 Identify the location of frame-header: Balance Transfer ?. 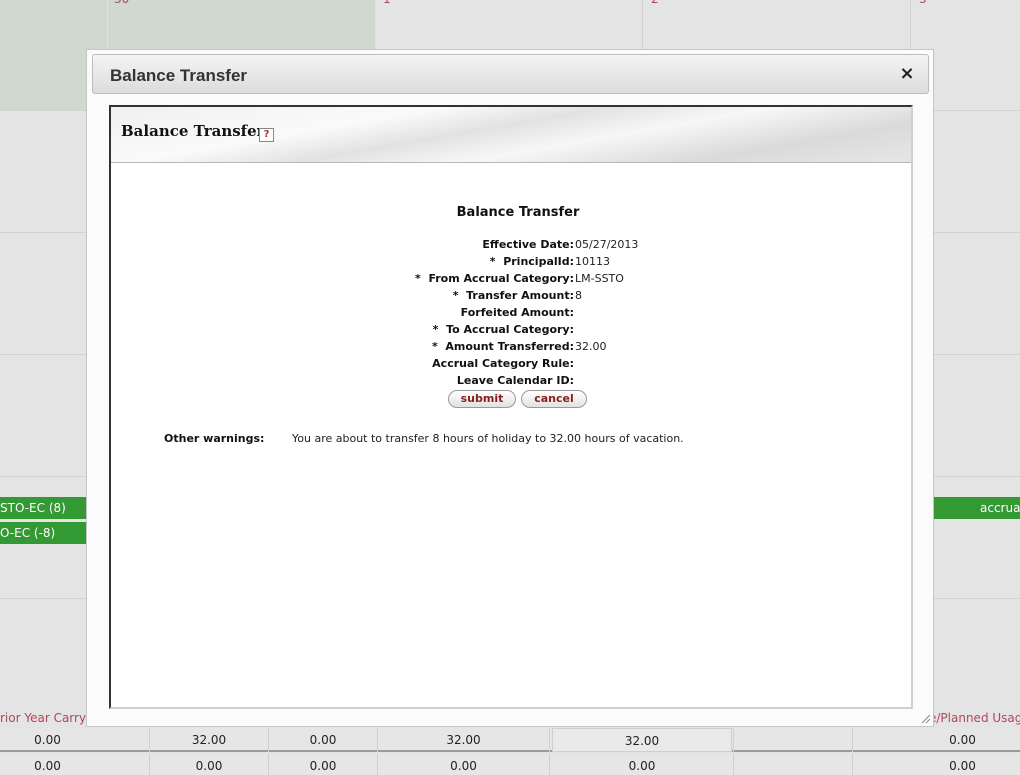
(511, 135).